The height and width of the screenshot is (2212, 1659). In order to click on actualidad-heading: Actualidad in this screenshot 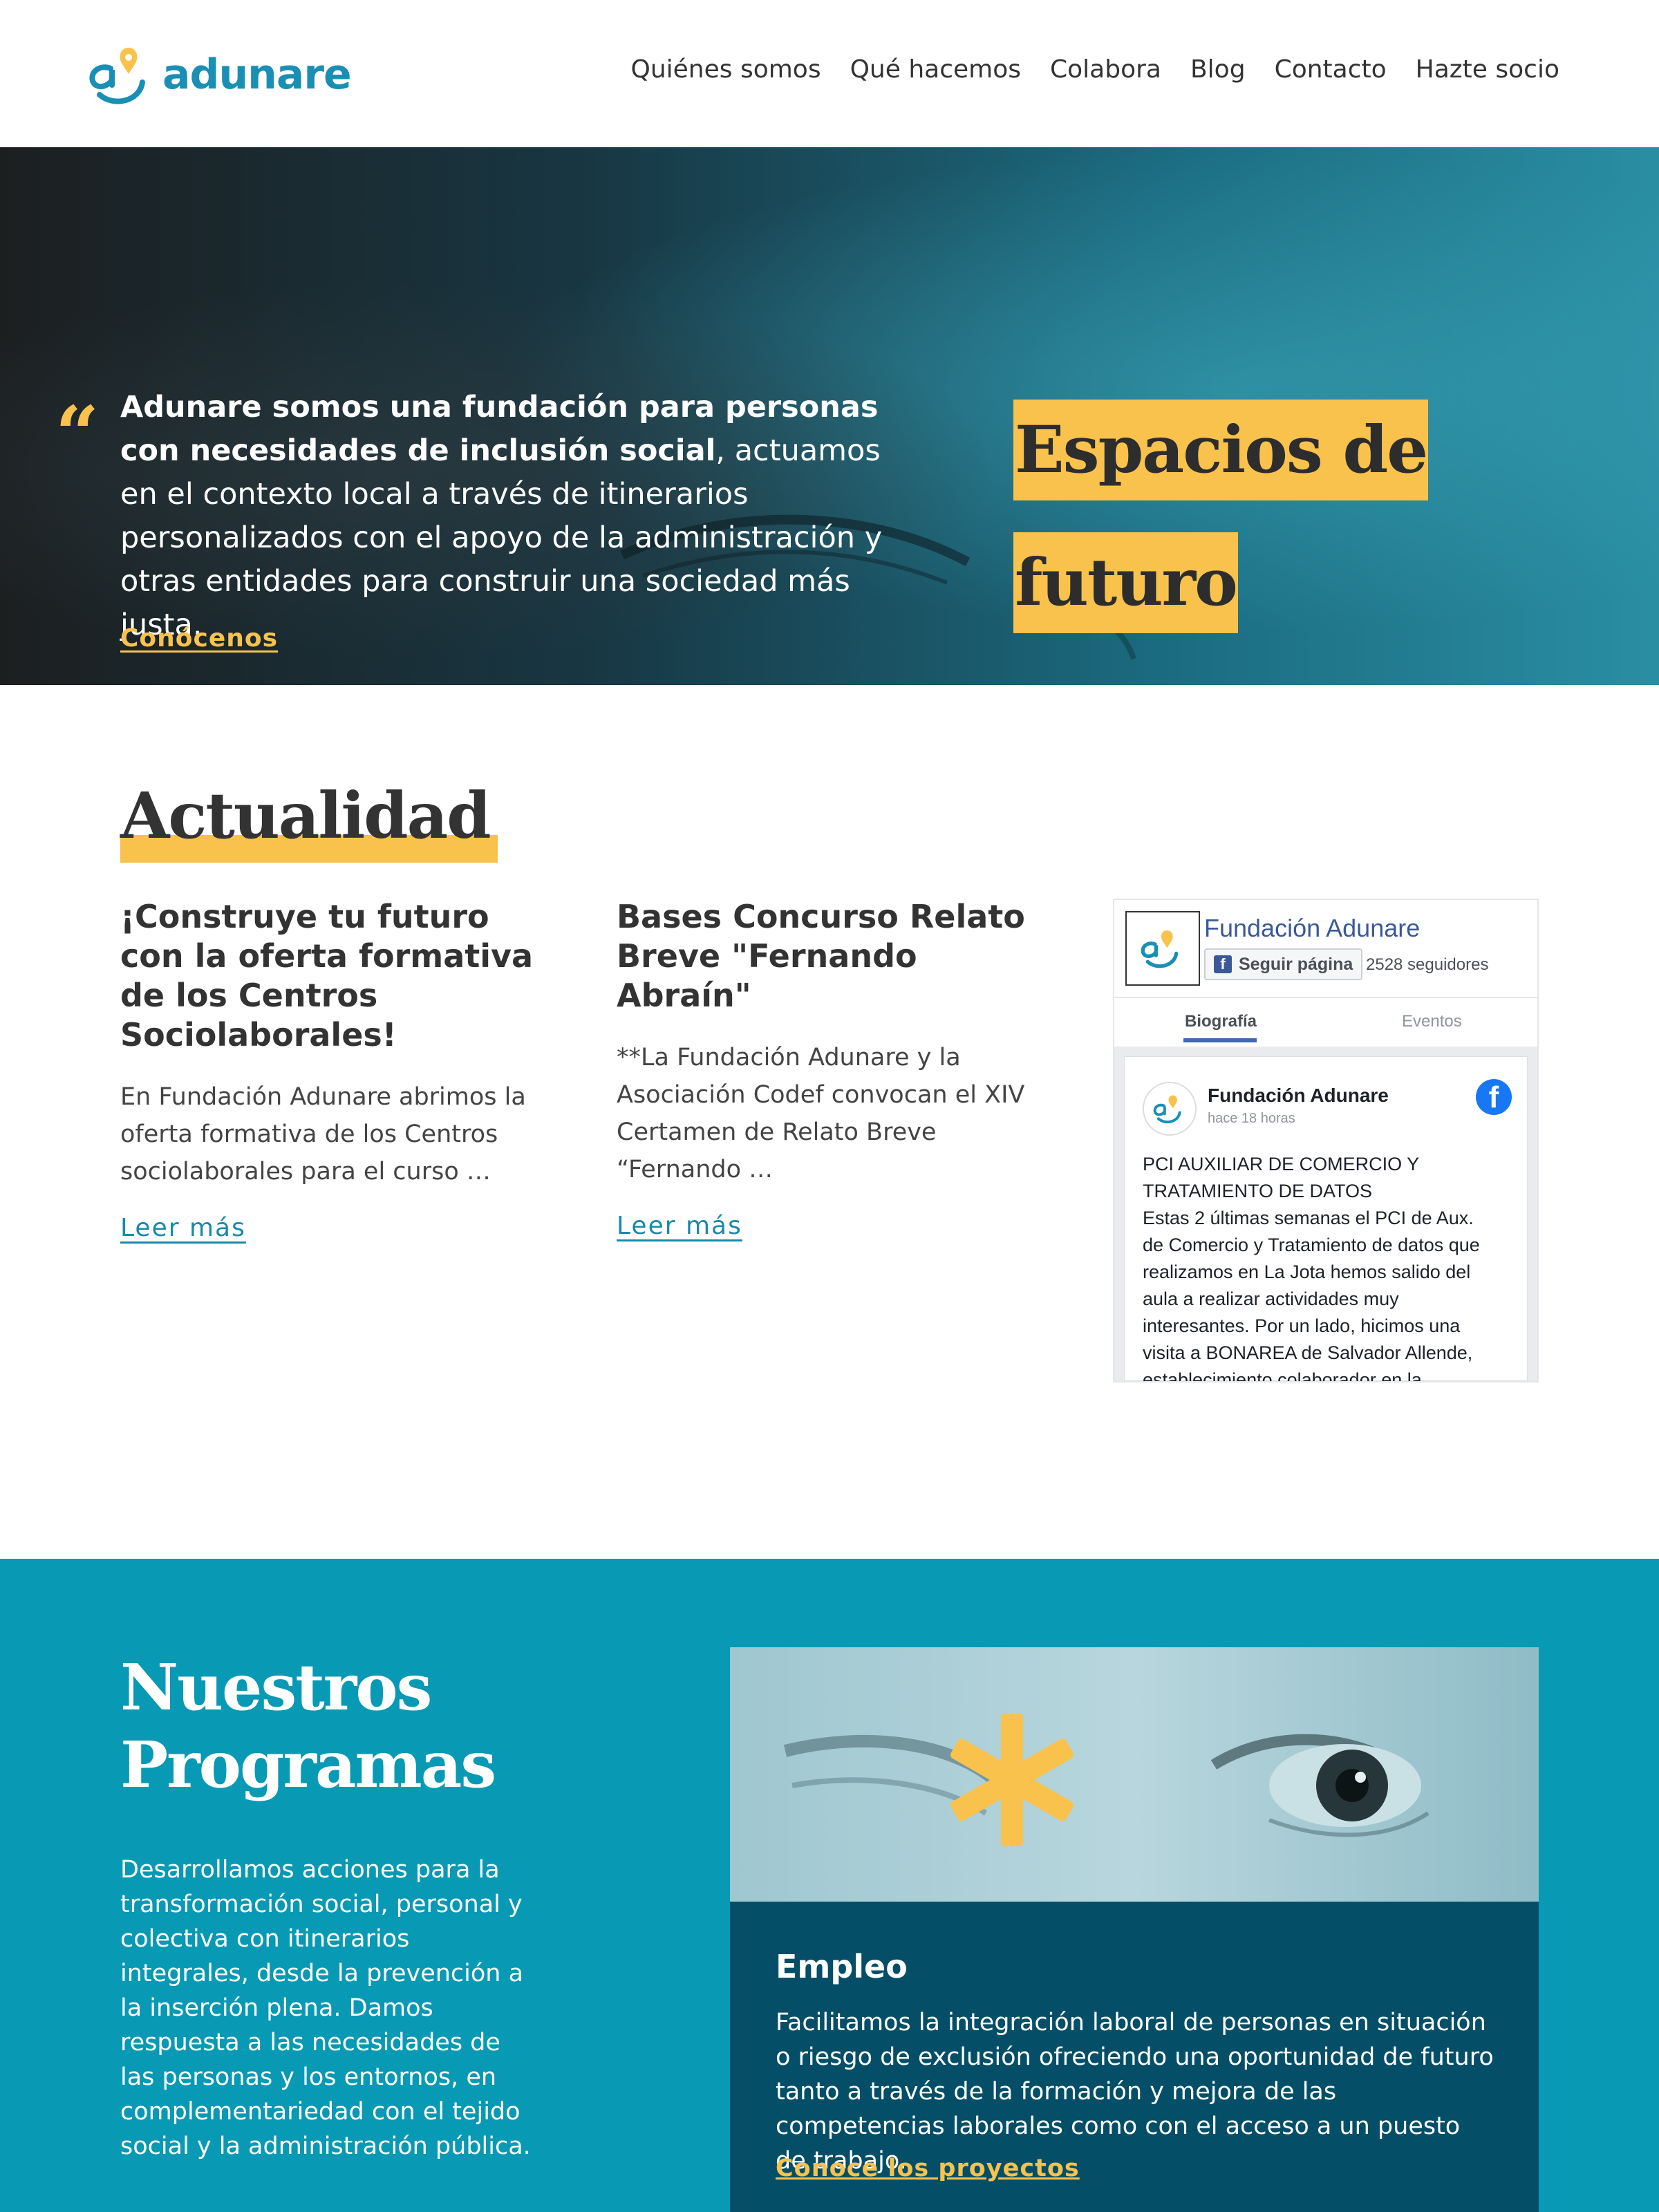, I will do `click(309, 819)`.